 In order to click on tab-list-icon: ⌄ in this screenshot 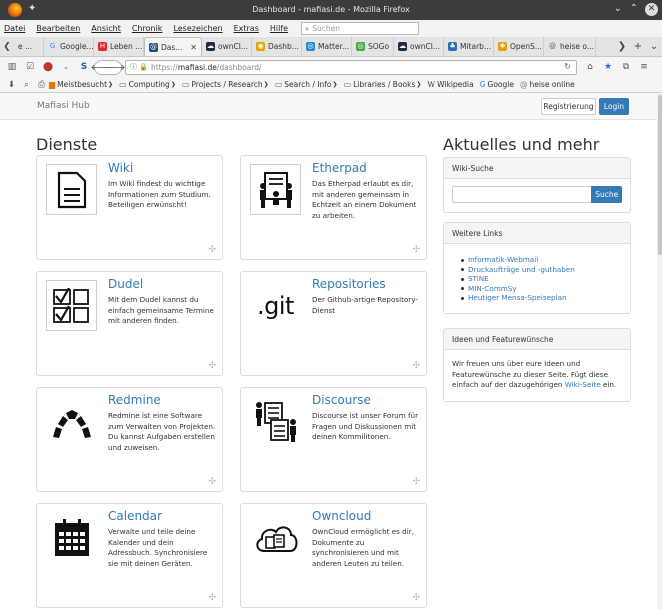, I will do `click(654, 46)`.